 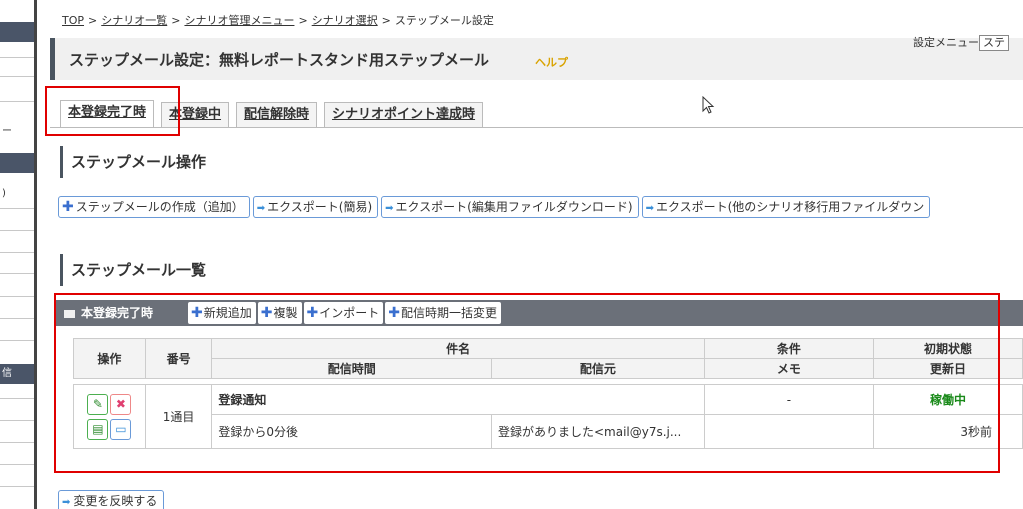 I want to click on breadcrumb-scenario-list: シナリオ一覧, so click(x=134, y=20).